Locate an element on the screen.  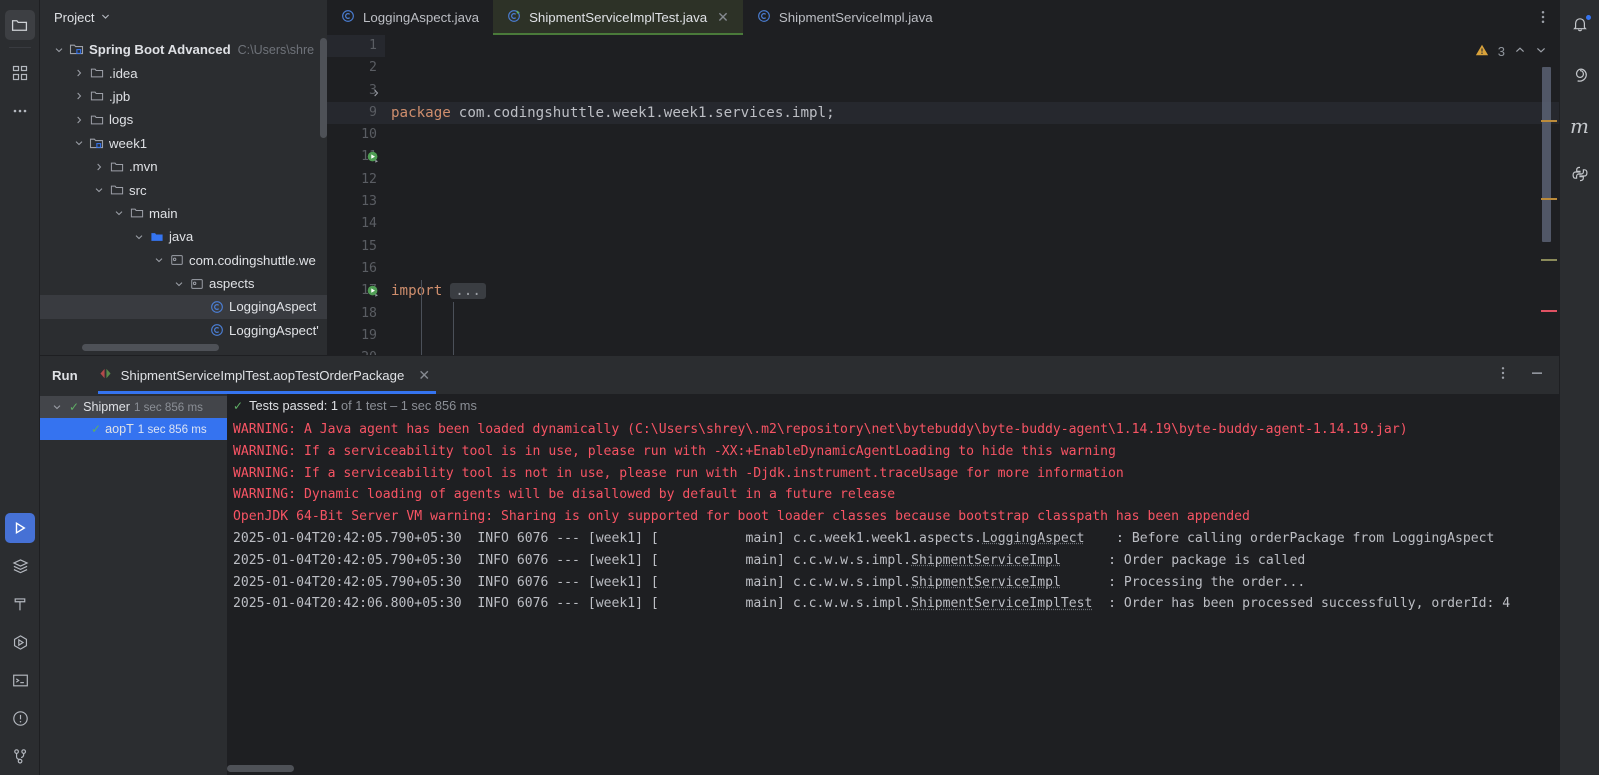
gutter-line-13: 13 is located at coordinates (356, 202).